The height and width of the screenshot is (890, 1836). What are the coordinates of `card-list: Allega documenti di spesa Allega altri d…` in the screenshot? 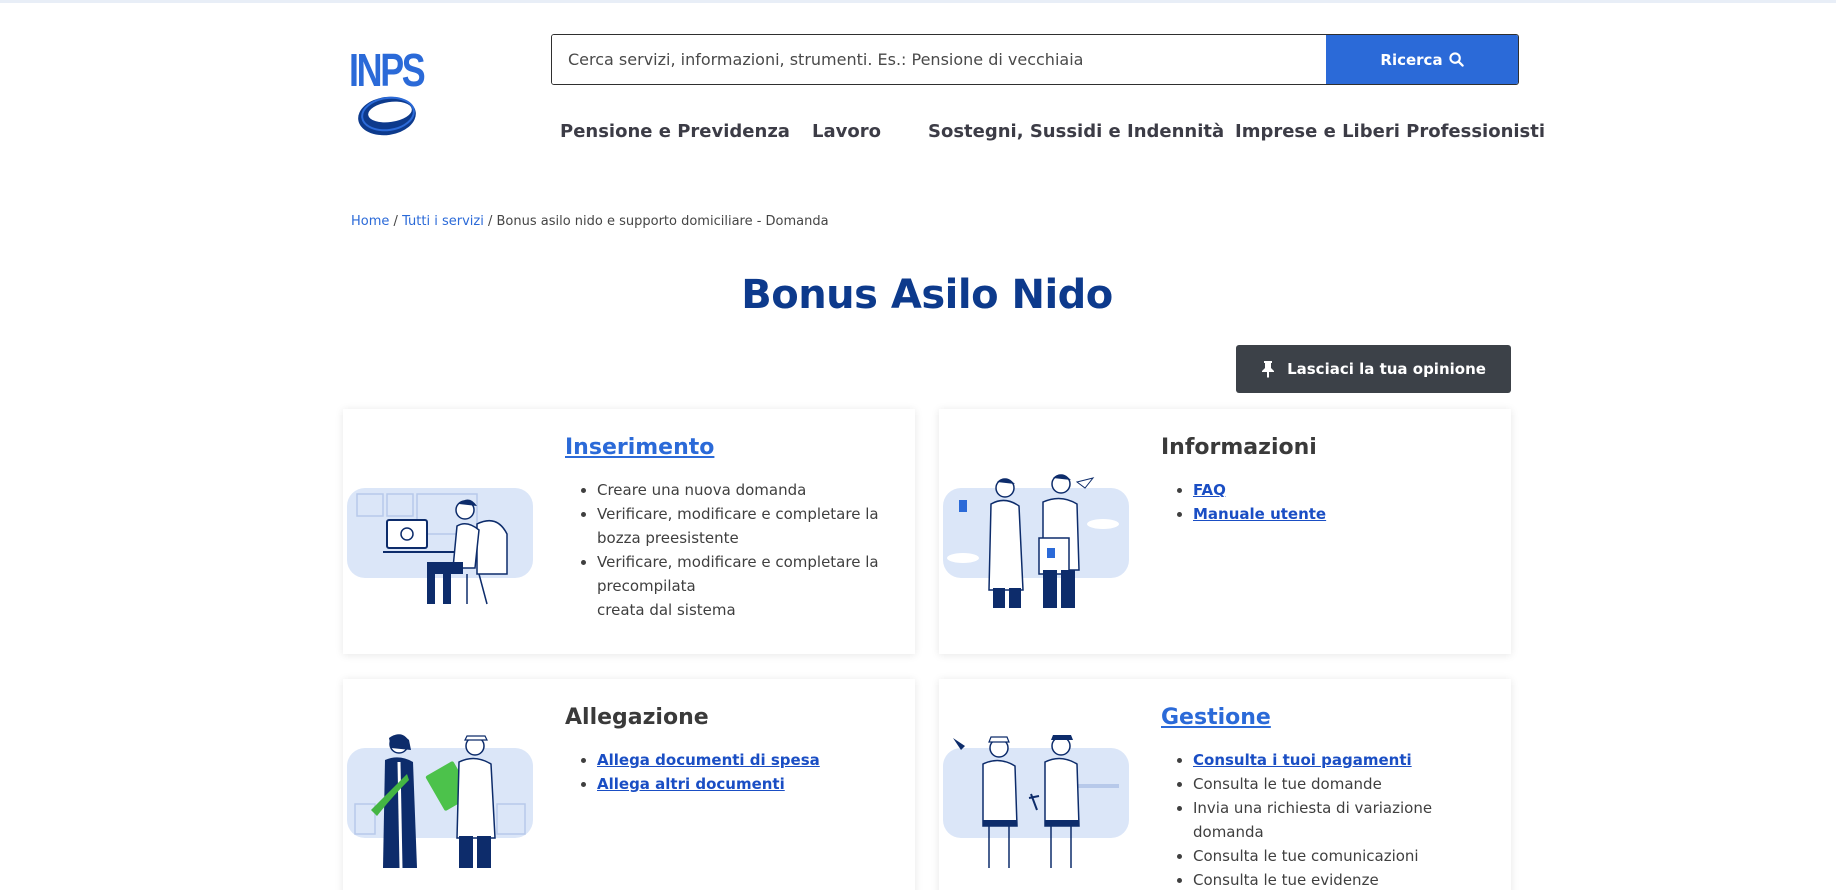 It's located at (732, 772).